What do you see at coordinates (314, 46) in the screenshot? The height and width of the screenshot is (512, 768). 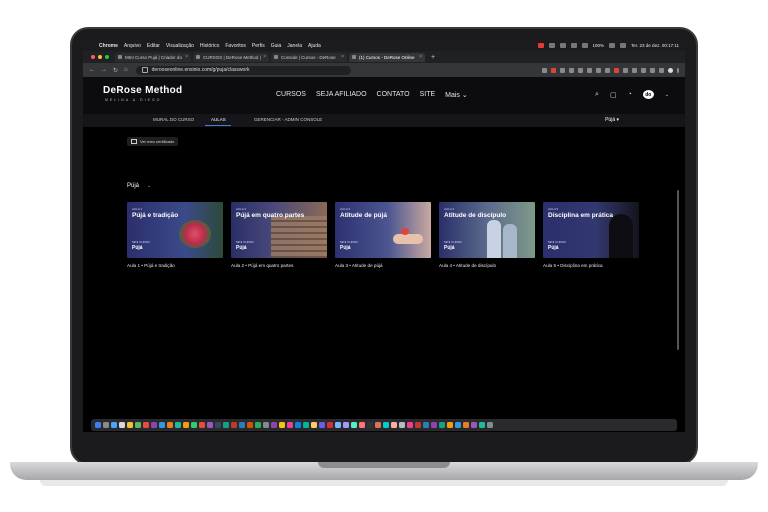 I see `menu-item: Ajuda` at bounding box center [314, 46].